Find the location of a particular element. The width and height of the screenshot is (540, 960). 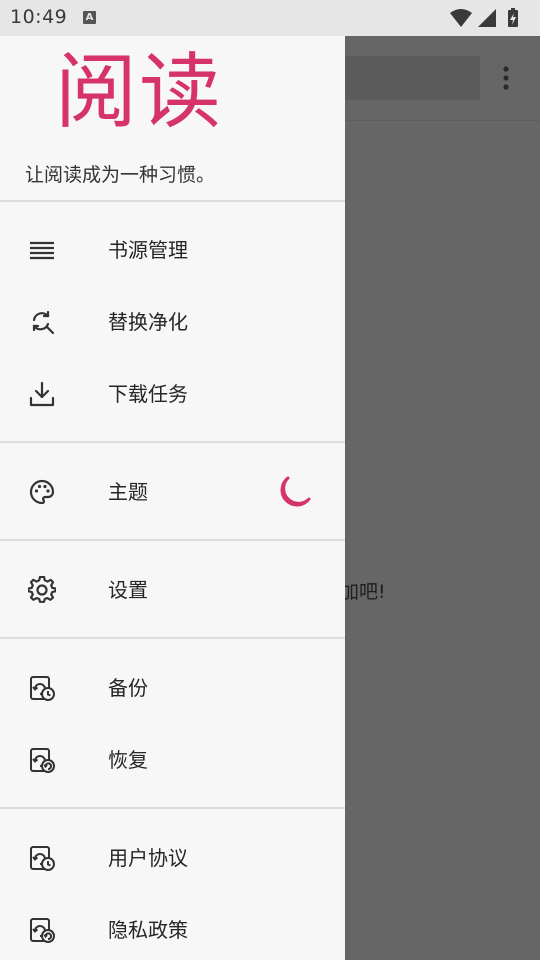

more-vertical-icon is located at coordinates (506, 78).